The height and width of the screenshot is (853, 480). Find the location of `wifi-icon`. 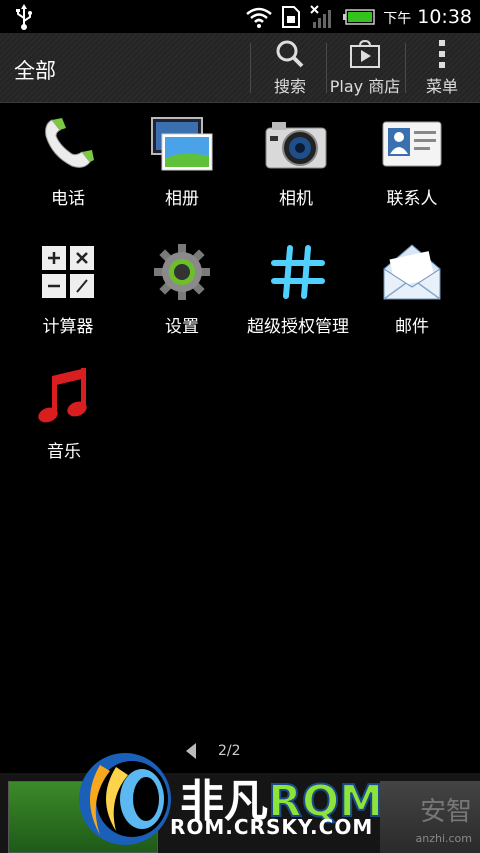

wifi-icon is located at coordinates (259, 17).